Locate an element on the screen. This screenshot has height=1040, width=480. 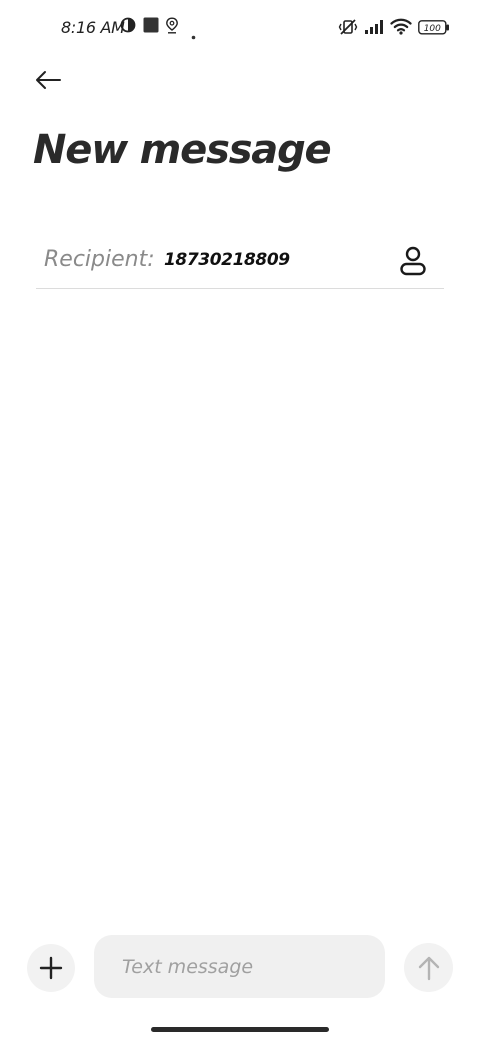
text-message-input is located at coordinates (239, 966).